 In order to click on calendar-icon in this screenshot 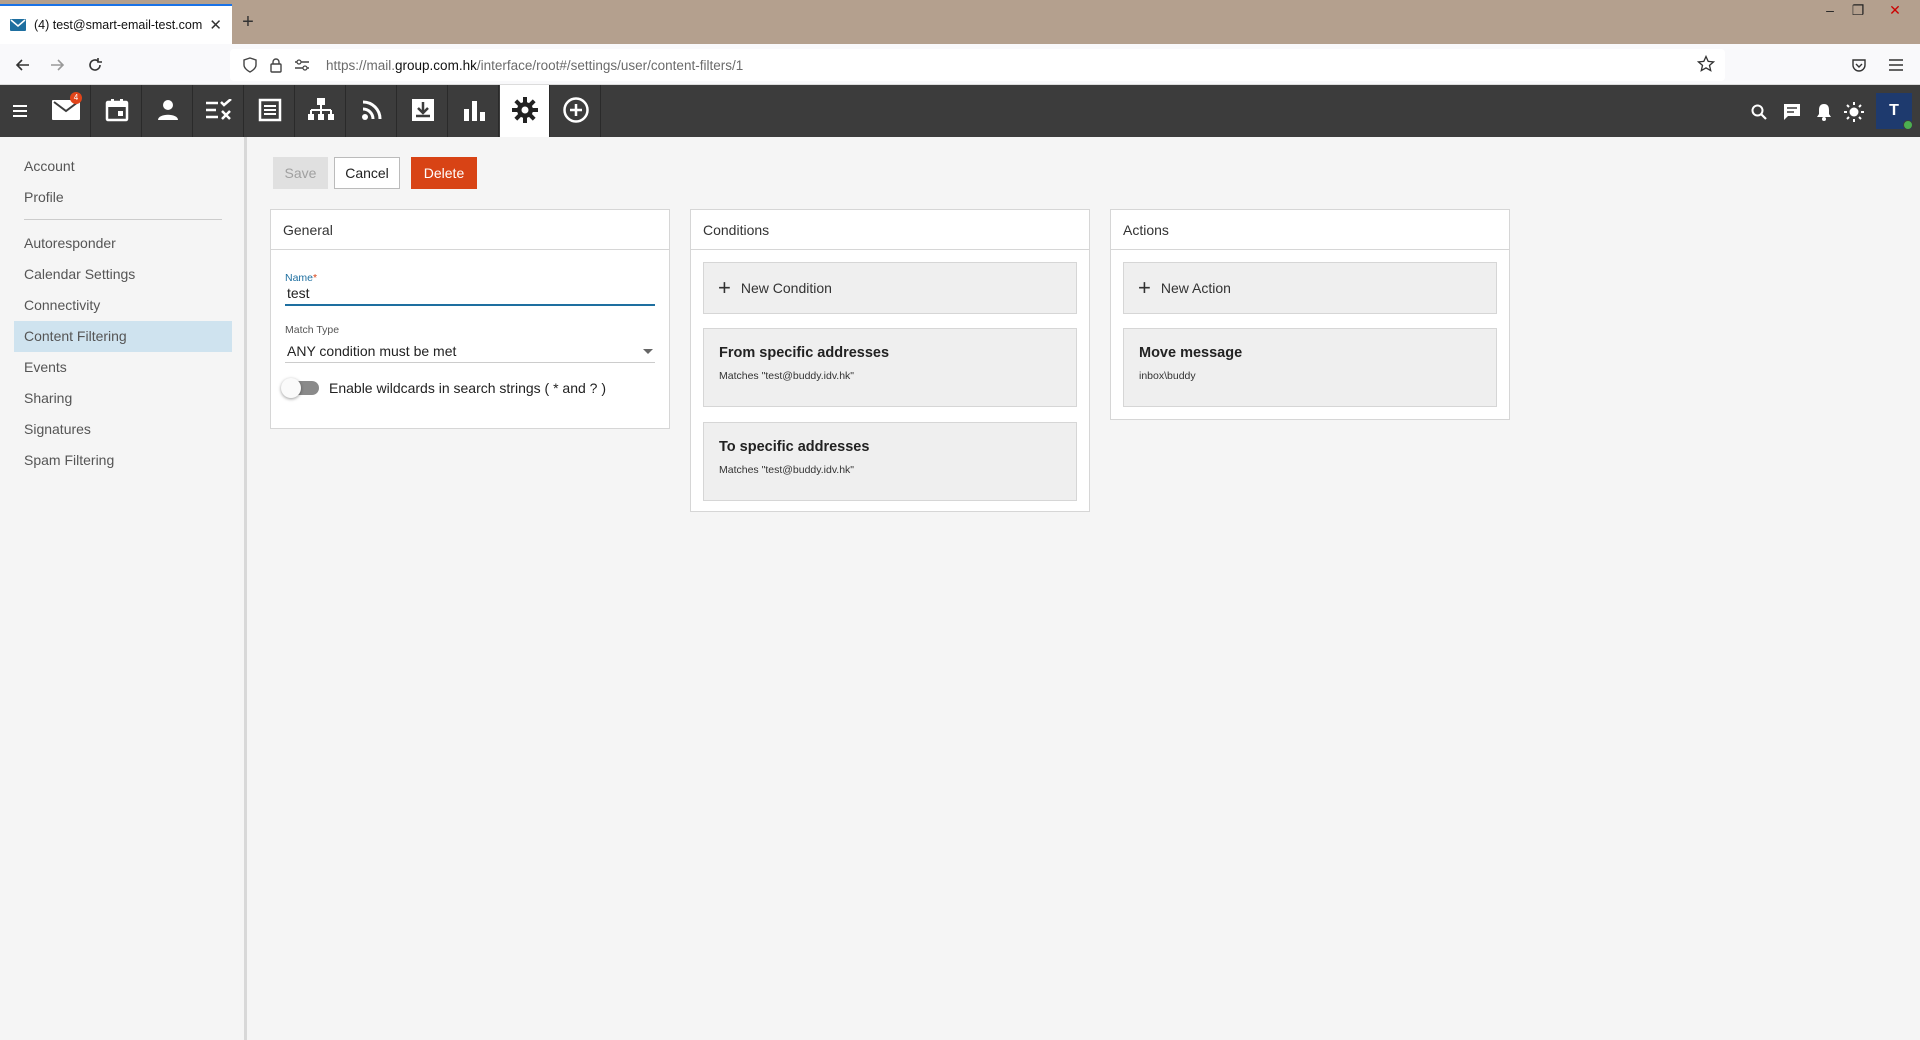, I will do `click(117, 111)`.